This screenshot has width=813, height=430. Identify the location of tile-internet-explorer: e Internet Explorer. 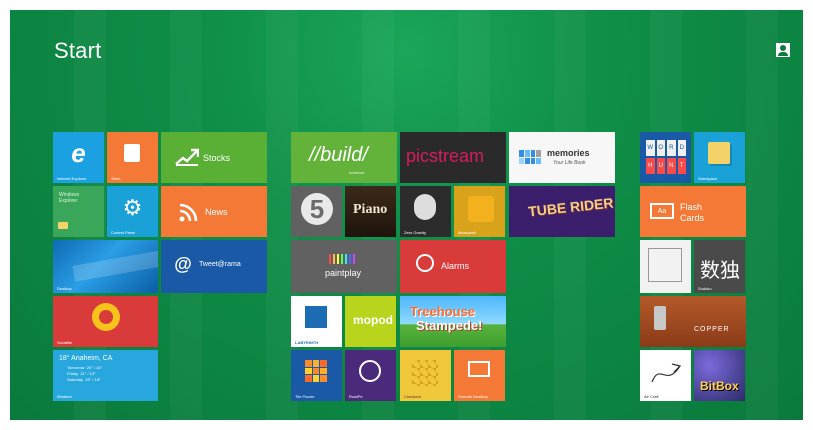
(78, 157).